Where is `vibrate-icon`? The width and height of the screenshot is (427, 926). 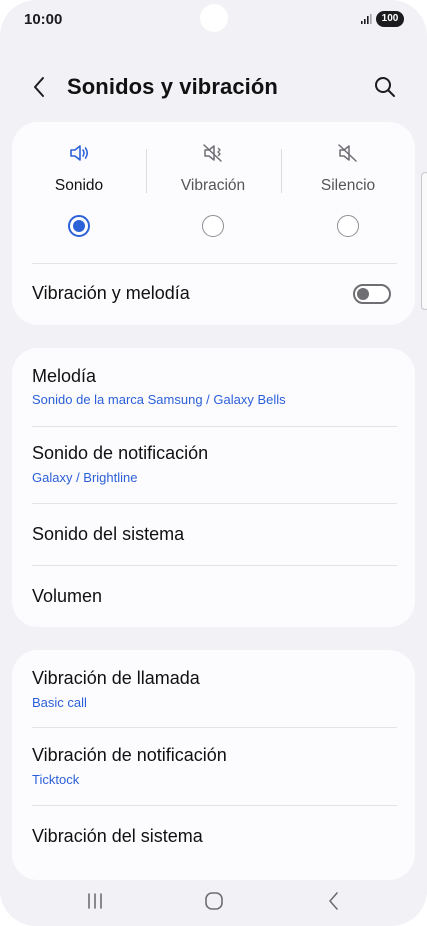
vibrate-icon is located at coordinates (212, 153).